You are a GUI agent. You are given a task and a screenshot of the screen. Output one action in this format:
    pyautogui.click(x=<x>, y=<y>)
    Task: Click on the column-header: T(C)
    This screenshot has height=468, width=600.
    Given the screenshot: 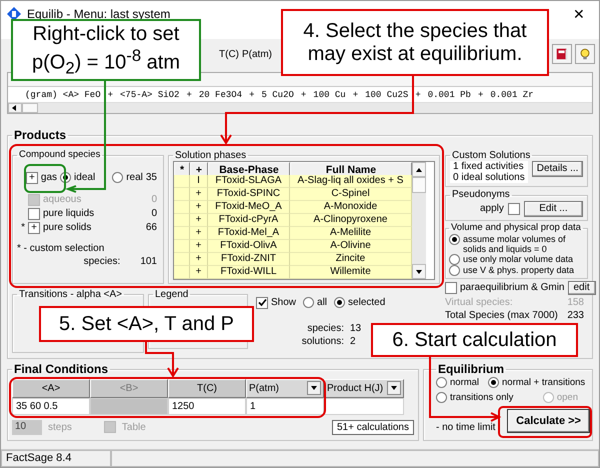 What is the action you would take?
    pyautogui.click(x=207, y=388)
    